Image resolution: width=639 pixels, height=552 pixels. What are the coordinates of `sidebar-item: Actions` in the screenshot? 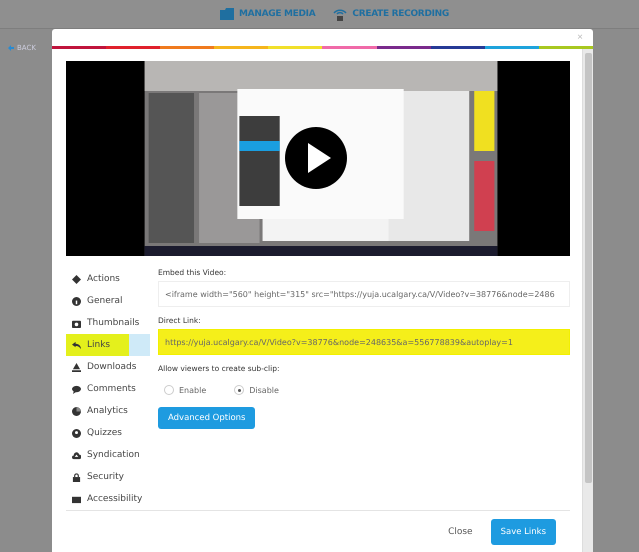 It's located at (108, 279).